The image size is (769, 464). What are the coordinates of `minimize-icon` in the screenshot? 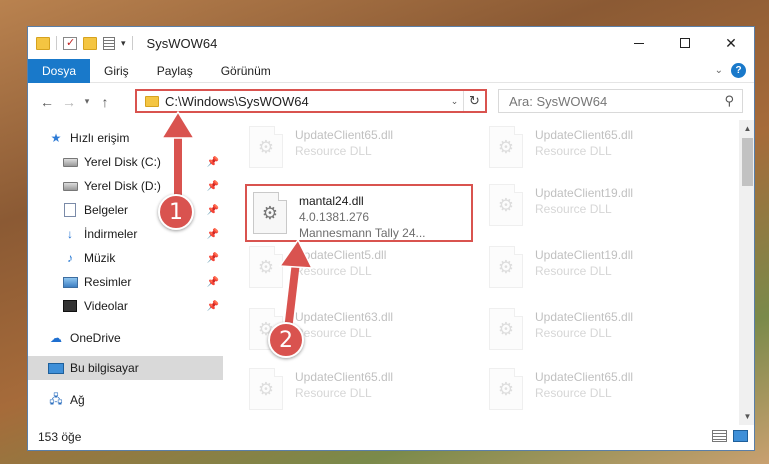 It's located at (639, 43).